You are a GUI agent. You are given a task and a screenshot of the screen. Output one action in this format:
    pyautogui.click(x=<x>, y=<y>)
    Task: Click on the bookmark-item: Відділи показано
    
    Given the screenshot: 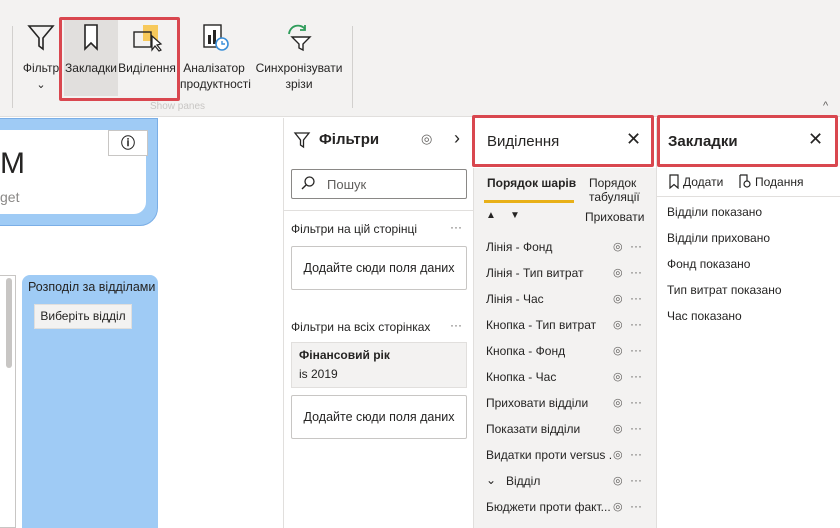 What is the action you would take?
    pyautogui.click(x=714, y=212)
    